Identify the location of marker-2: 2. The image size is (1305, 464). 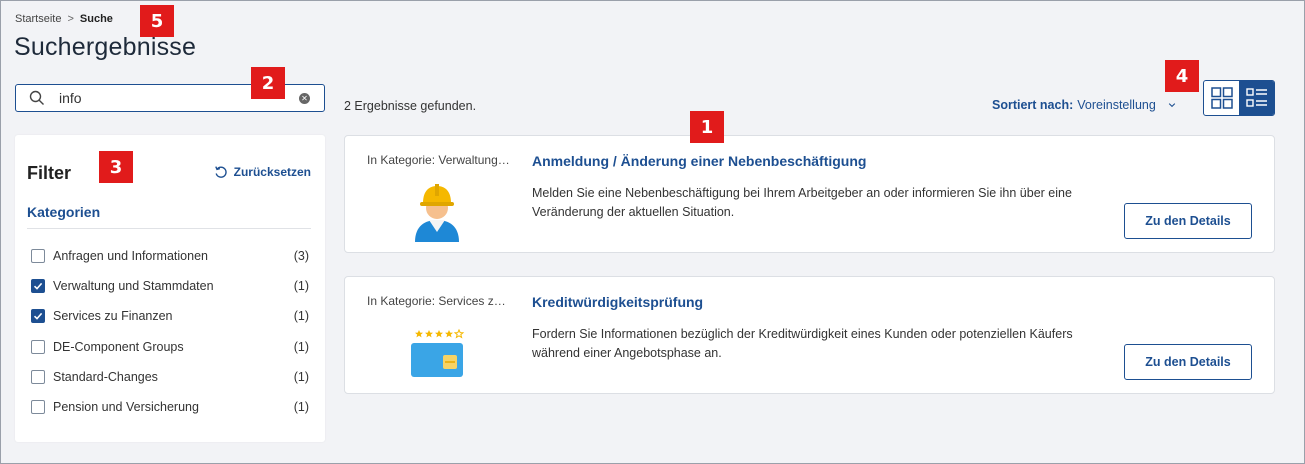
(268, 83).